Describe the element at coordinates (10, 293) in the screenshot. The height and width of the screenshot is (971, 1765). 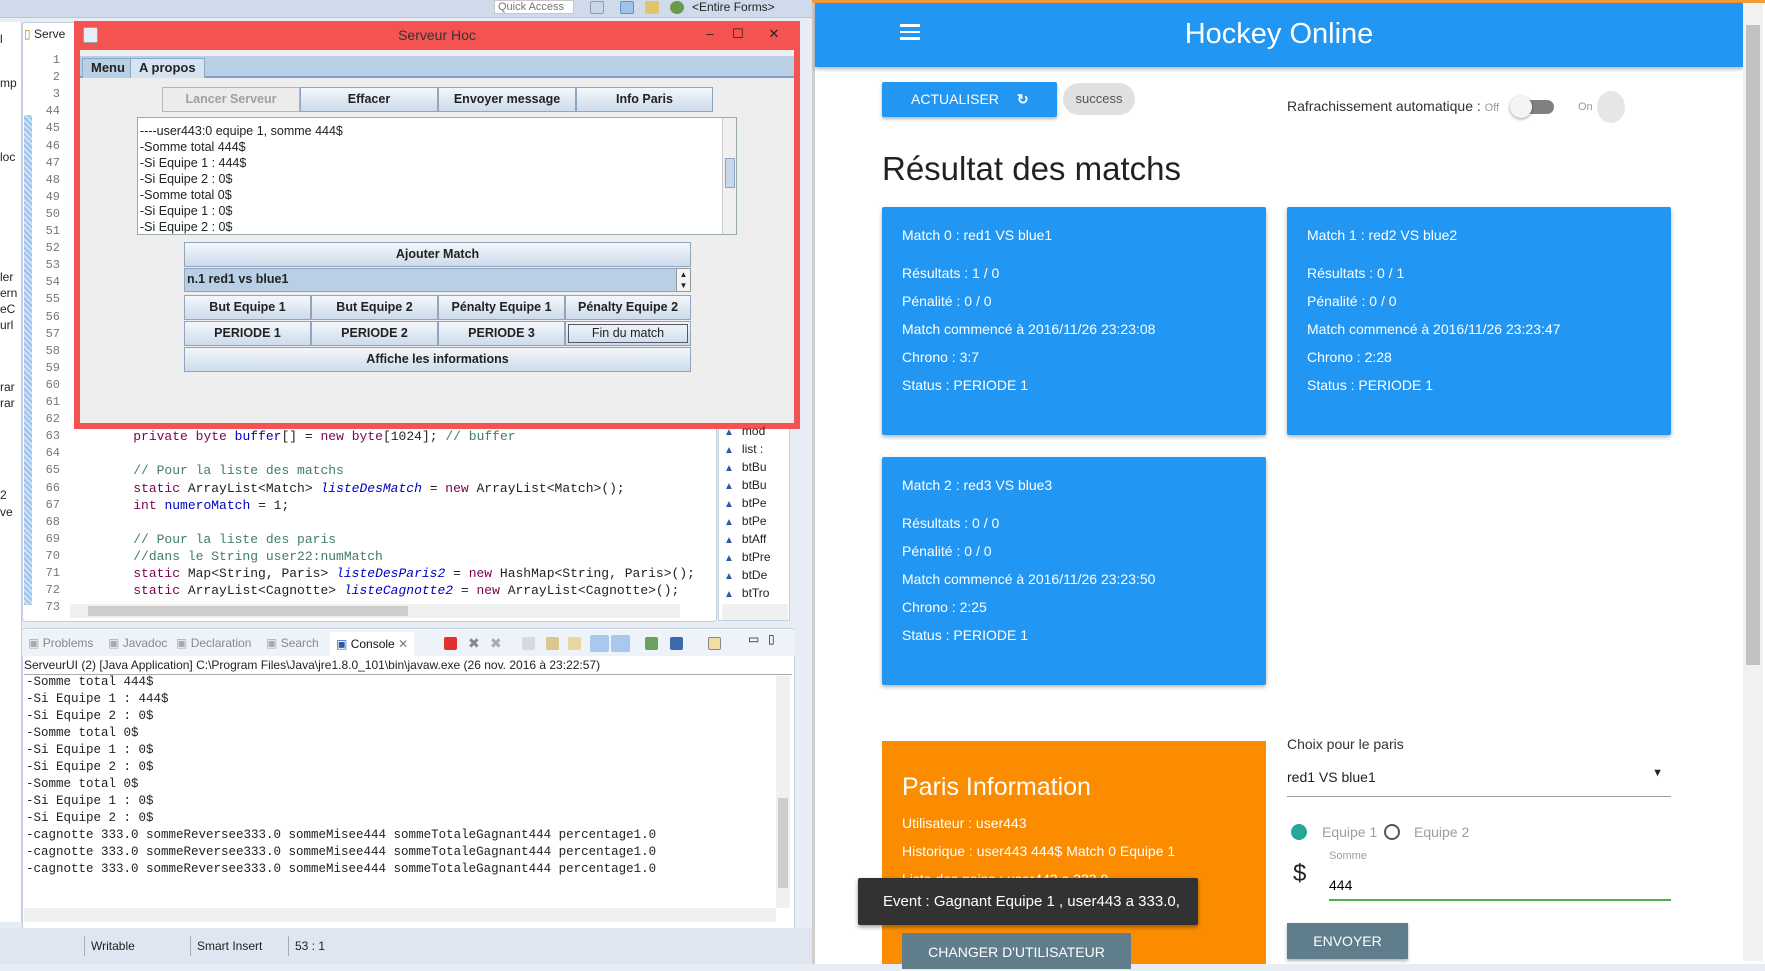
I see `package-explorer-item: ern` at that location.